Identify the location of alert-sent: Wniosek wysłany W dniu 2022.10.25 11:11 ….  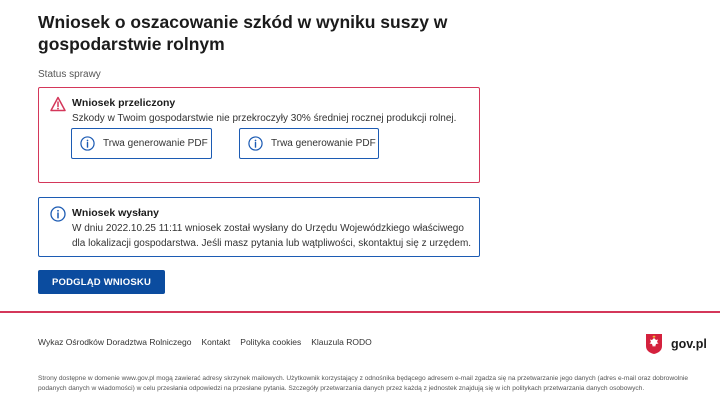
(259, 227).